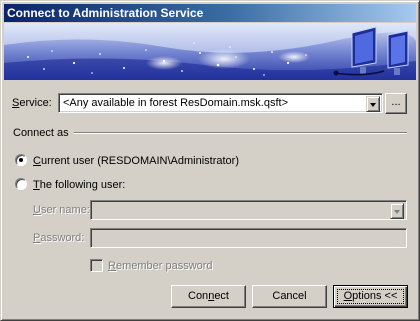  I want to click on connect-button: Connect, so click(208, 296).